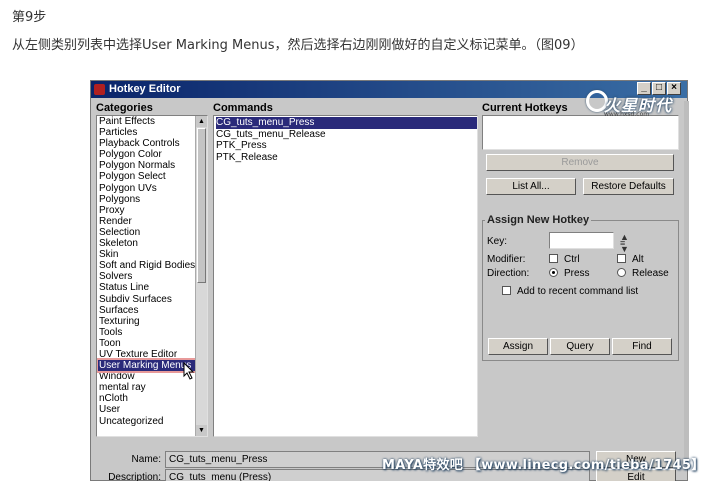 This screenshot has height=481, width=713. What do you see at coordinates (506, 290) in the screenshot?
I see `recent-command-checkbox` at bounding box center [506, 290].